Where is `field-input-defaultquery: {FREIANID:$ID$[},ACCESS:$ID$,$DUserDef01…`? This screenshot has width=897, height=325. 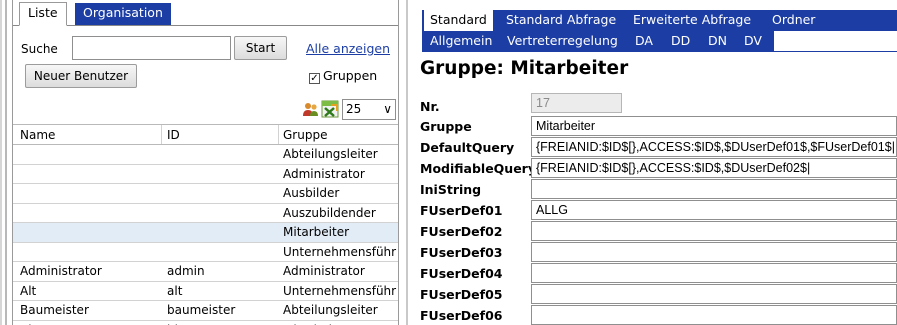
field-input-defaultquery: {FREIANID:$ID$[},ACCESS:$ID$,$DUserDef01… is located at coordinates (714, 147).